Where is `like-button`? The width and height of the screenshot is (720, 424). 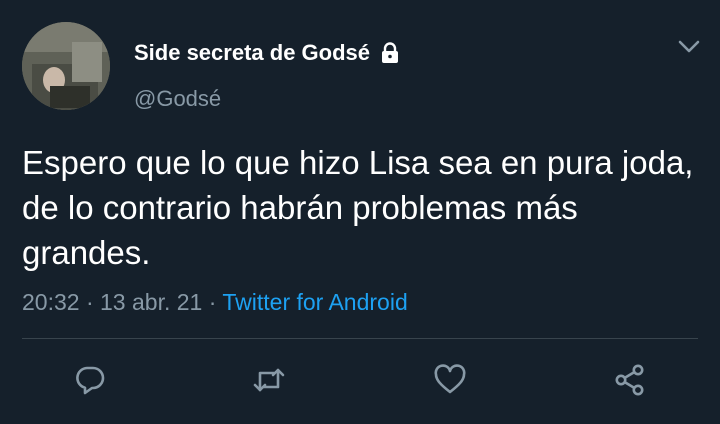
like-button is located at coordinates (450, 380).